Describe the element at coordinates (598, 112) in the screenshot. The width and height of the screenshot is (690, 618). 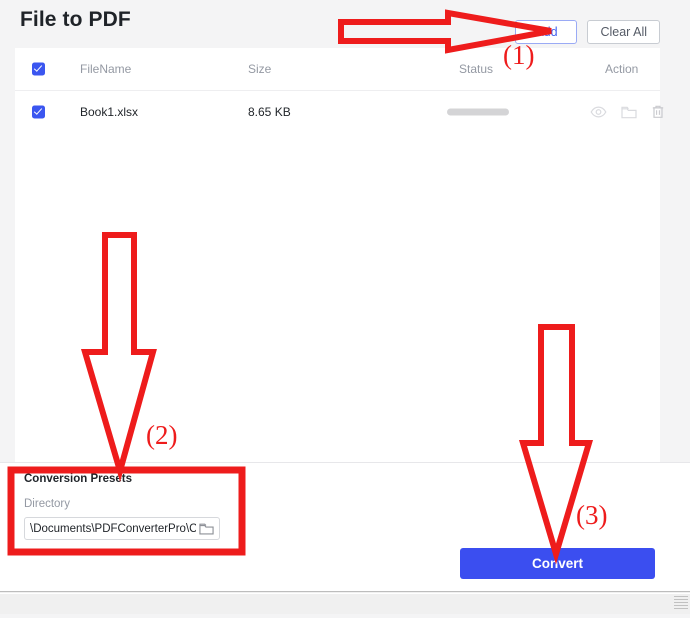
I see `eye-icon` at that location.